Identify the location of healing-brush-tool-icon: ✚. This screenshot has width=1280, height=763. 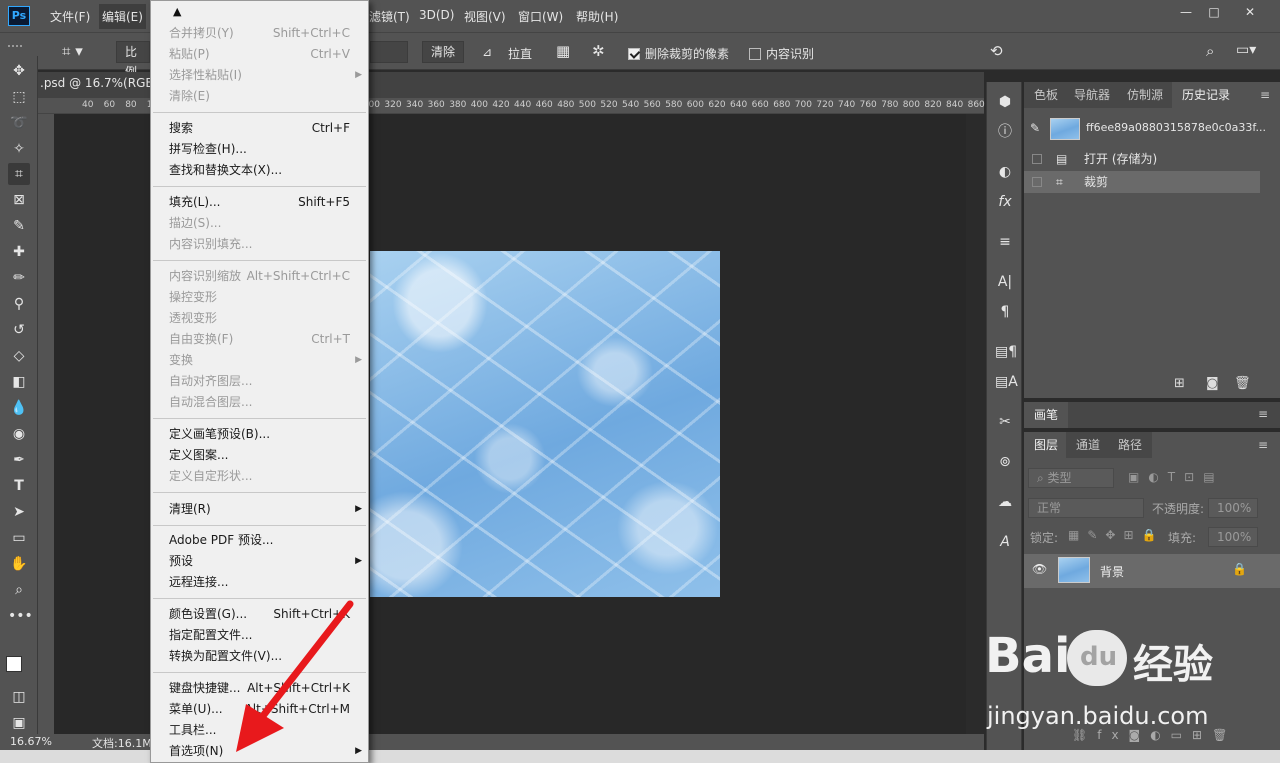
(19, 252).